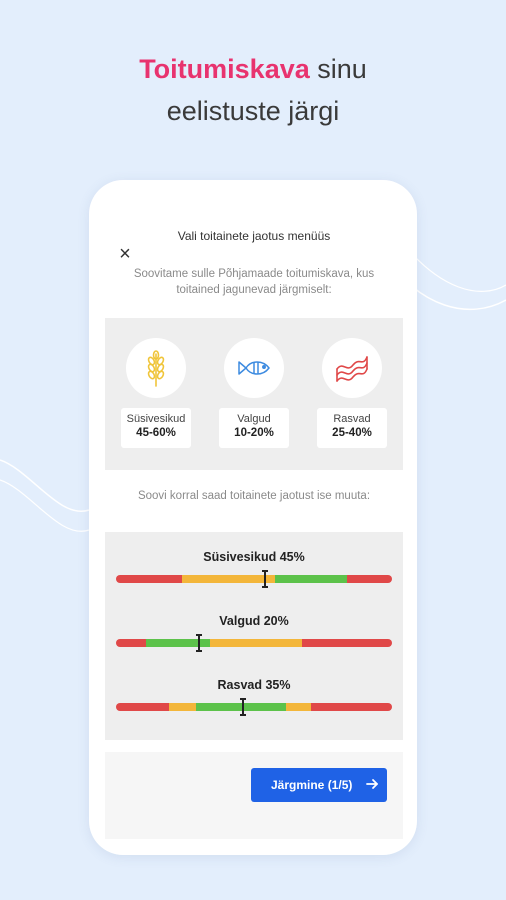 This screenshot has height=900, width=506. I want to click on nutrient-range: 10-20%, so click(254, 433).